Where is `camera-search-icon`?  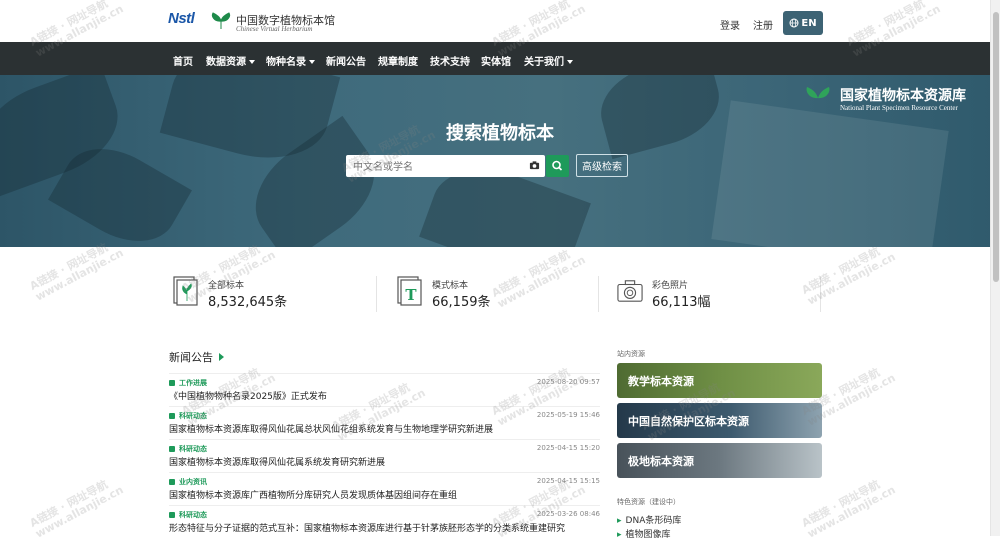 camera-search-icon is located at coordinates (534, 165).